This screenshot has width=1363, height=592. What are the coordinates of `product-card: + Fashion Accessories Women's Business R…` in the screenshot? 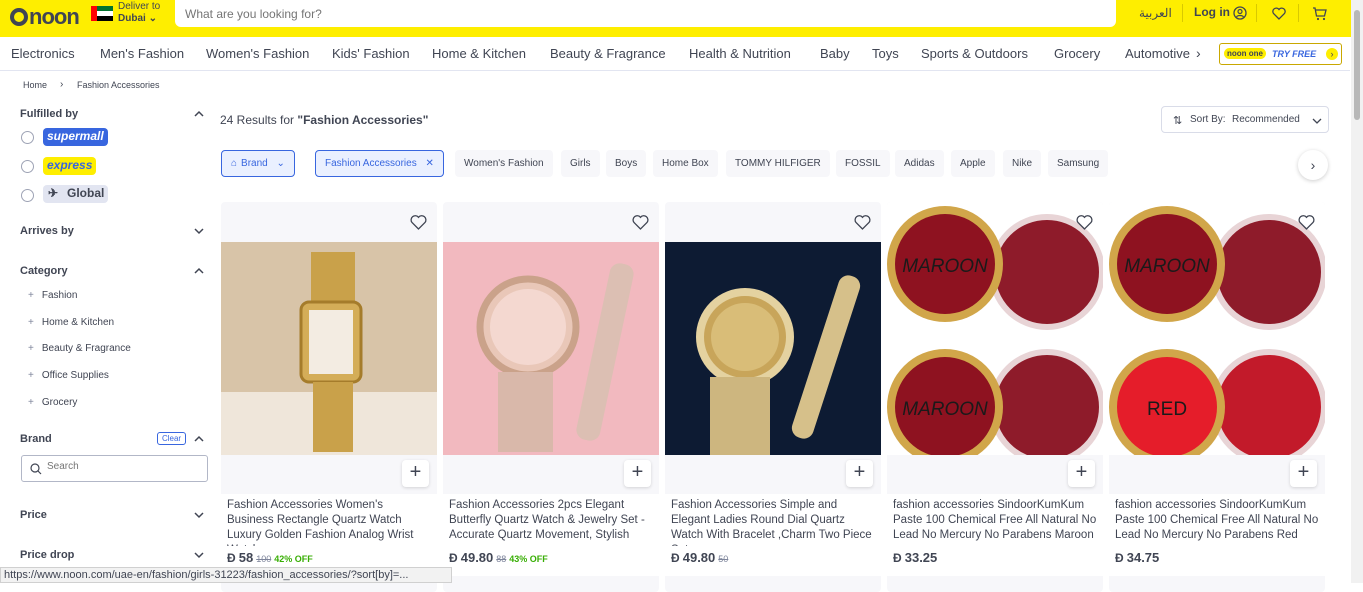 It's located at (329, 397).